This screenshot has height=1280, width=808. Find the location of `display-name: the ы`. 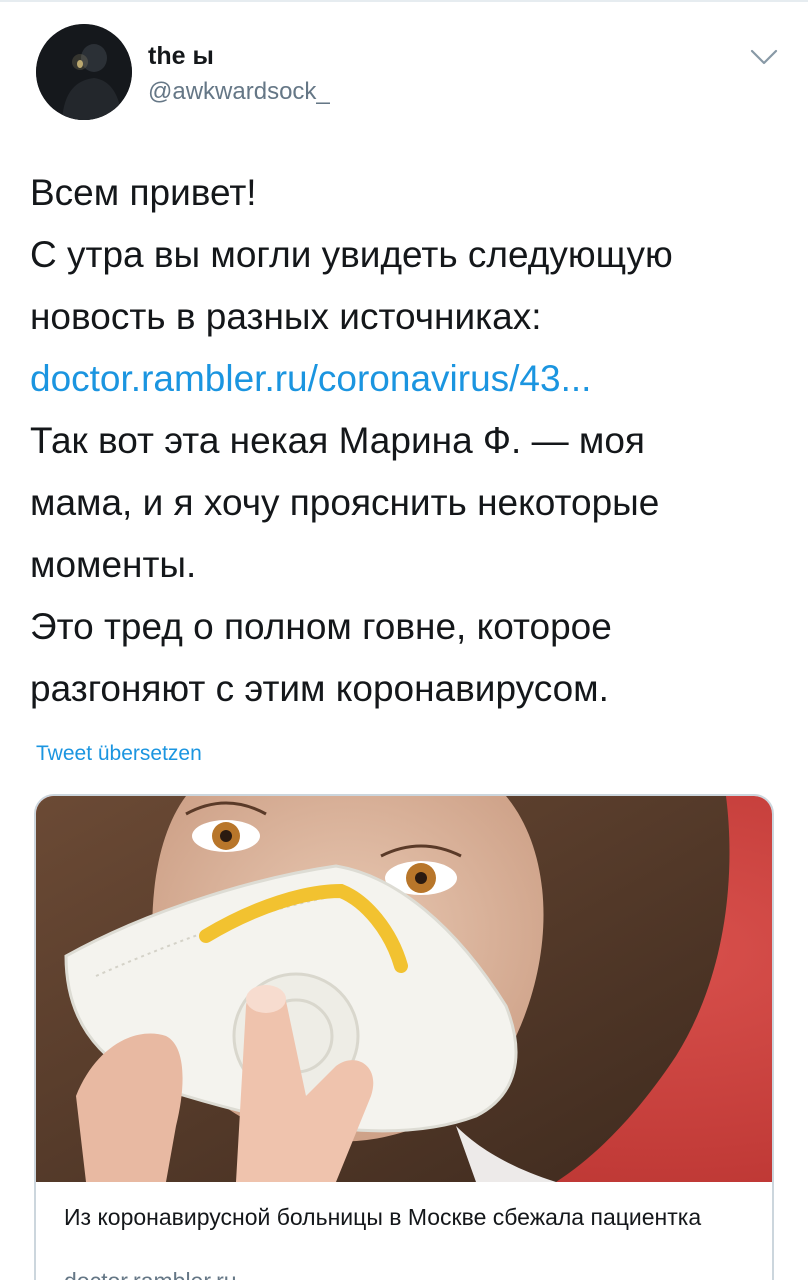

display-name: the ы is located at coordinates (181, 56).